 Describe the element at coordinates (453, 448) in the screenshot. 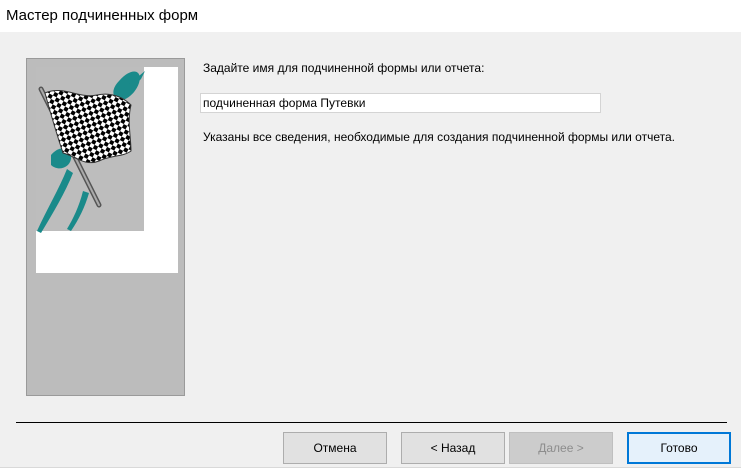

I see `back-button: < Назад` at that location.